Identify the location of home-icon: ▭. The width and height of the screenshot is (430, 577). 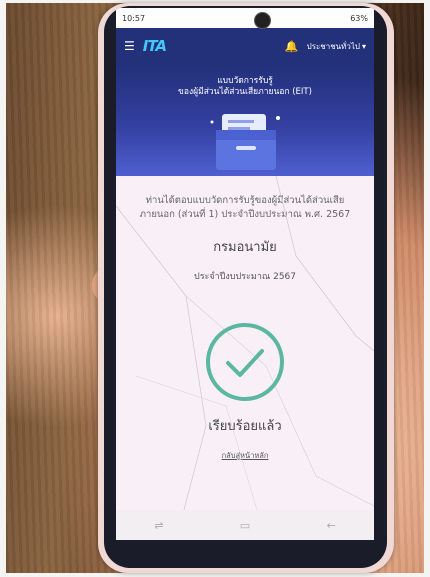
(245, 525).